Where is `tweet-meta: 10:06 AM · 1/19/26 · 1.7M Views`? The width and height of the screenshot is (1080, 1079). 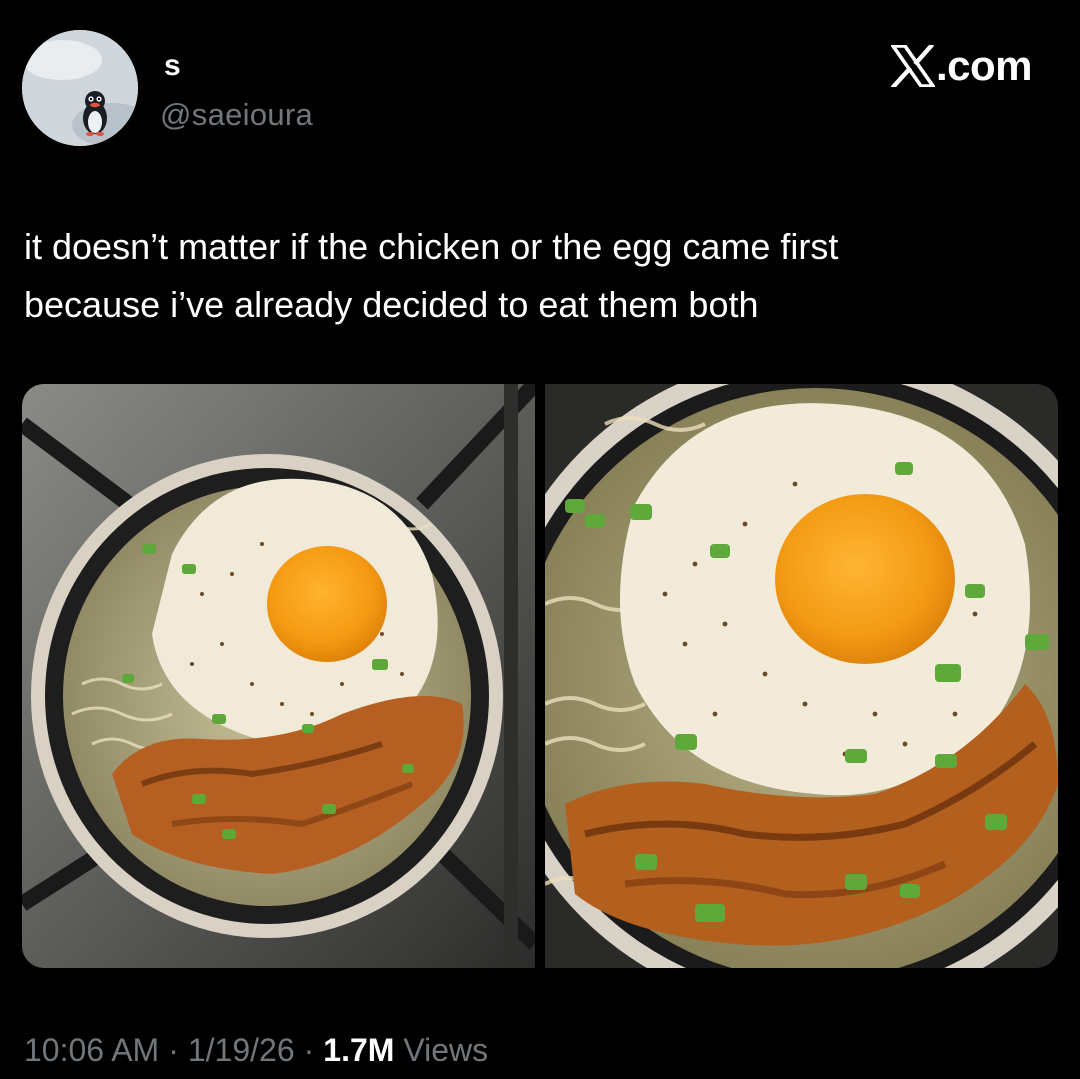 tweet-meta: 10:06 AM · 1/19/26 · 1.7M Views is located at coordinates (256, 1050).